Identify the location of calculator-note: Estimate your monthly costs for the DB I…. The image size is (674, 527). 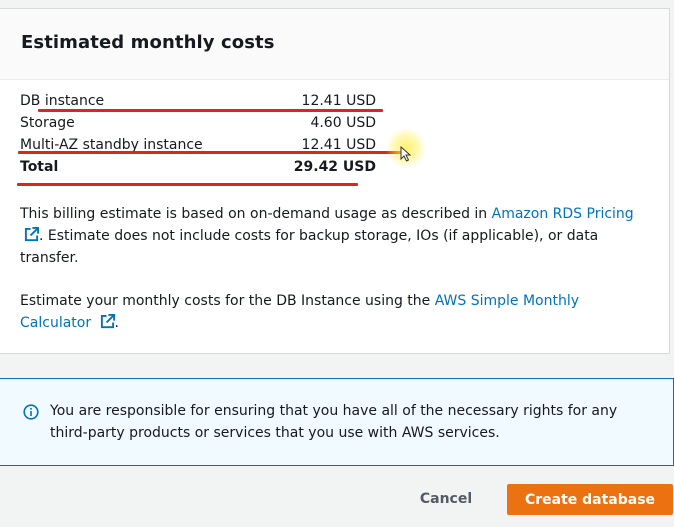
(332, 312).